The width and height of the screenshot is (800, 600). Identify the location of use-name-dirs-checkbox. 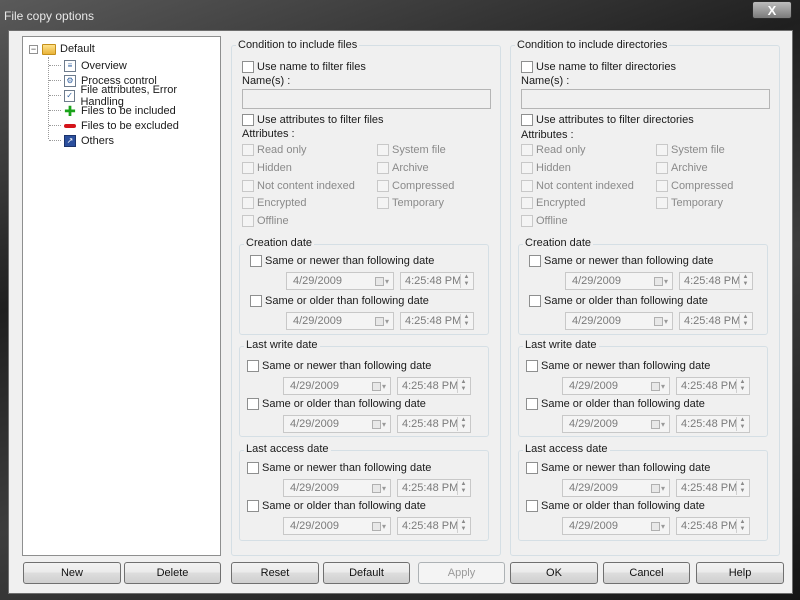
(527, 67).